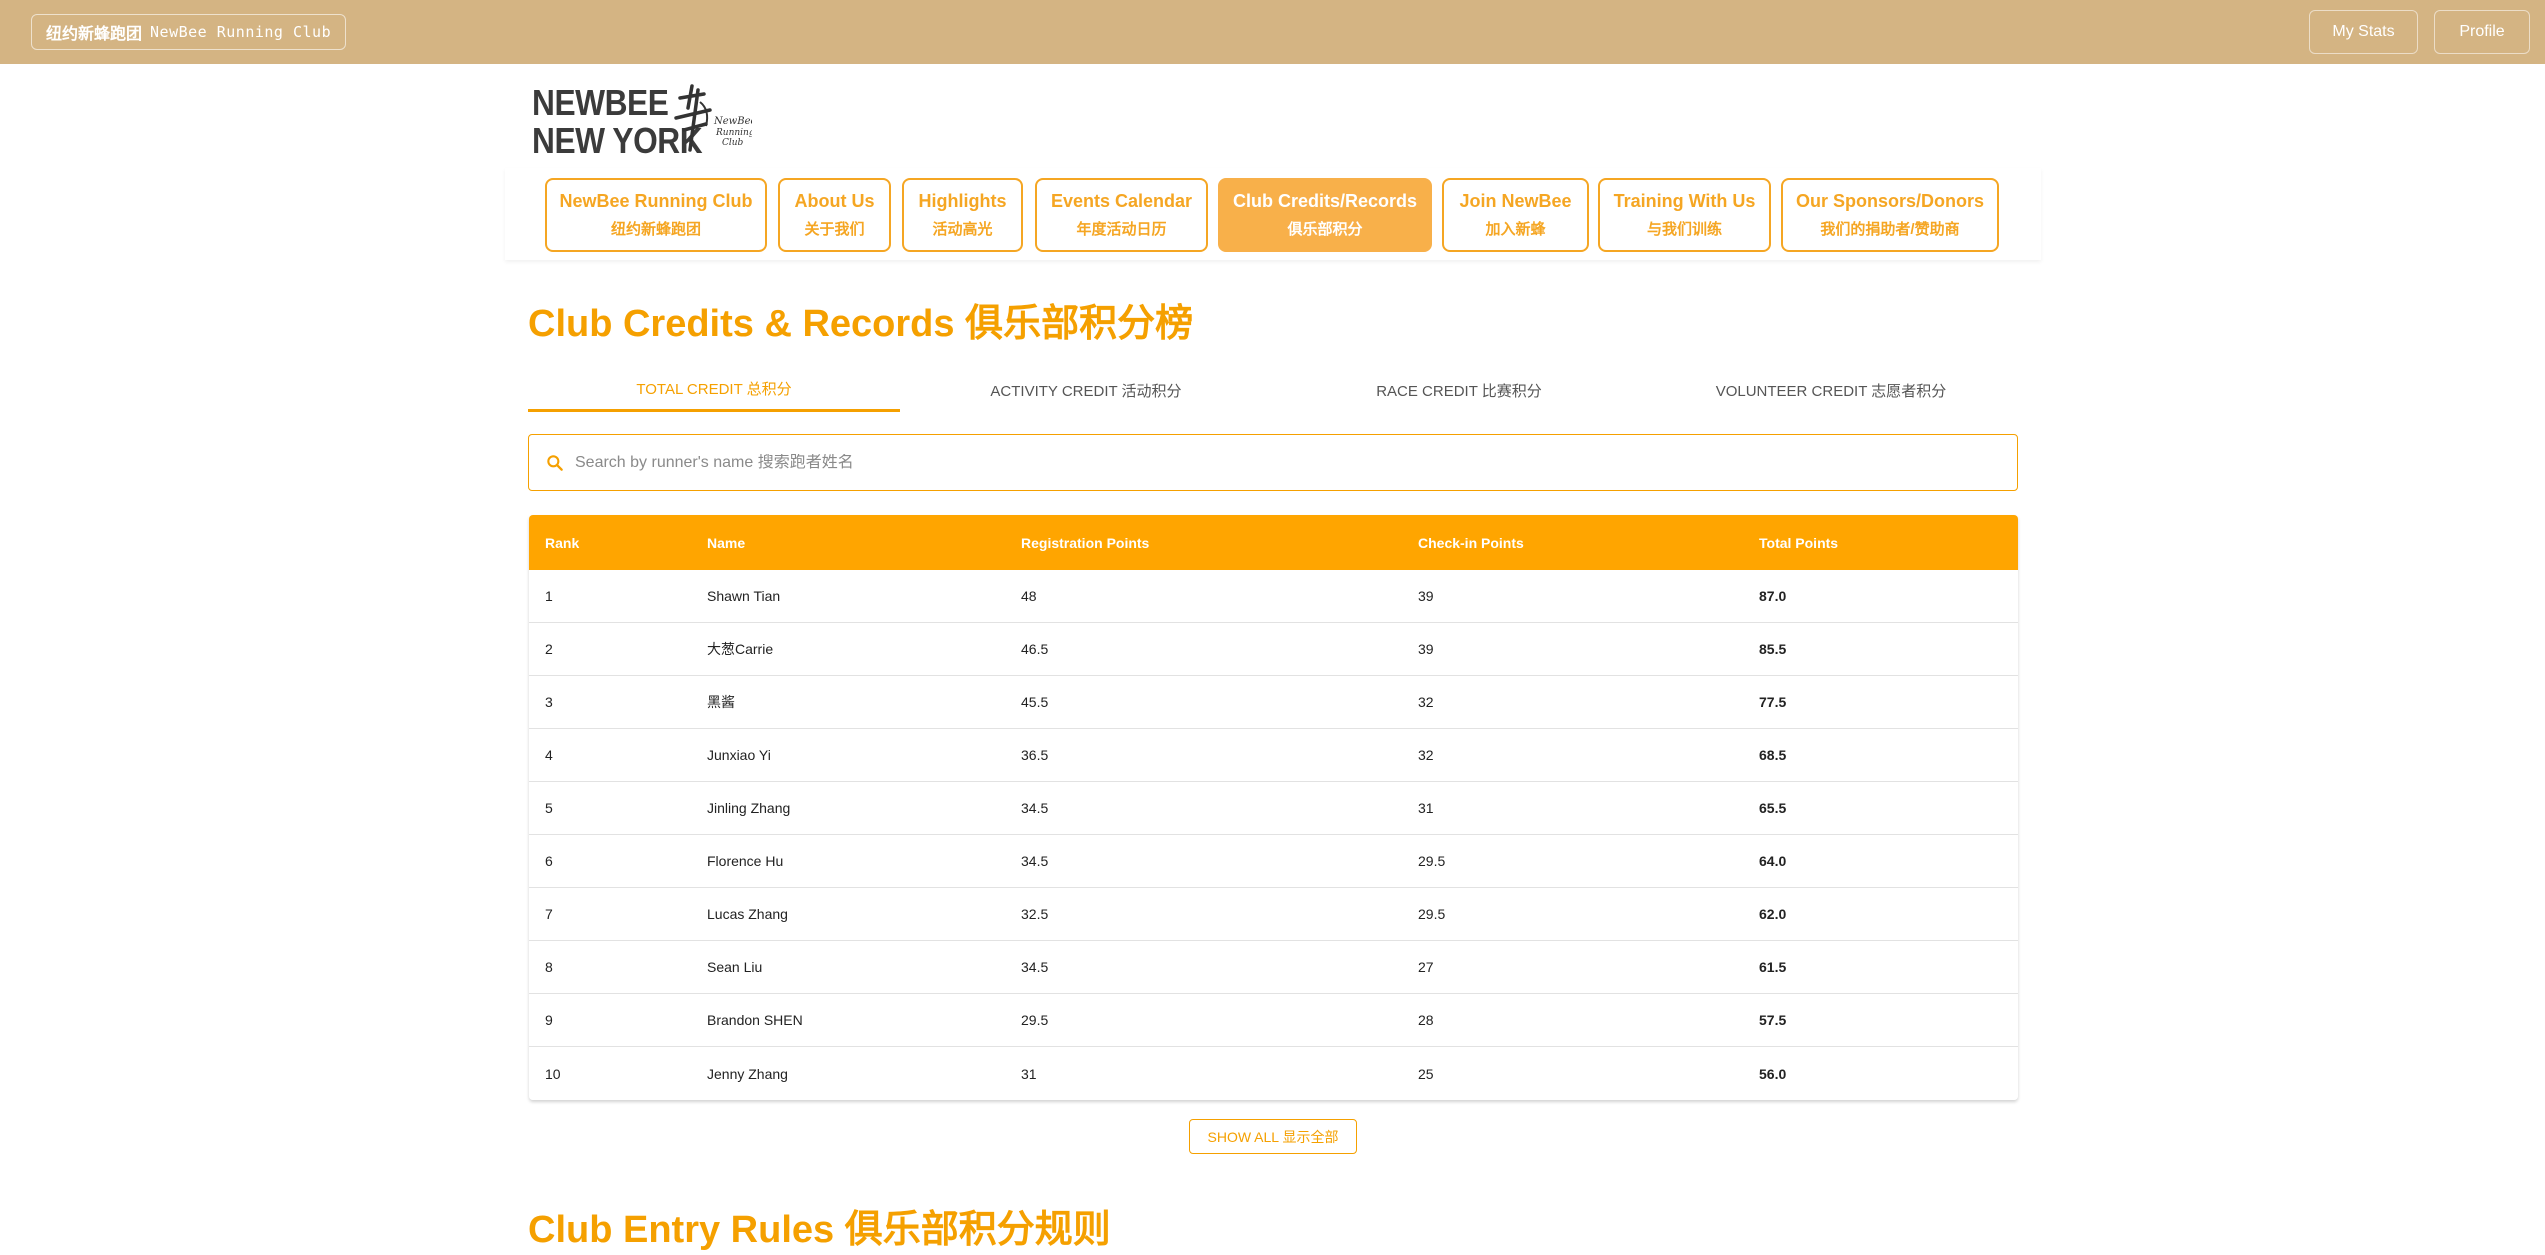  What do you see at coordinates (549, 1020) in the screenshot?
I see `cell-rank: 9` at bounding box center [549, 1020].